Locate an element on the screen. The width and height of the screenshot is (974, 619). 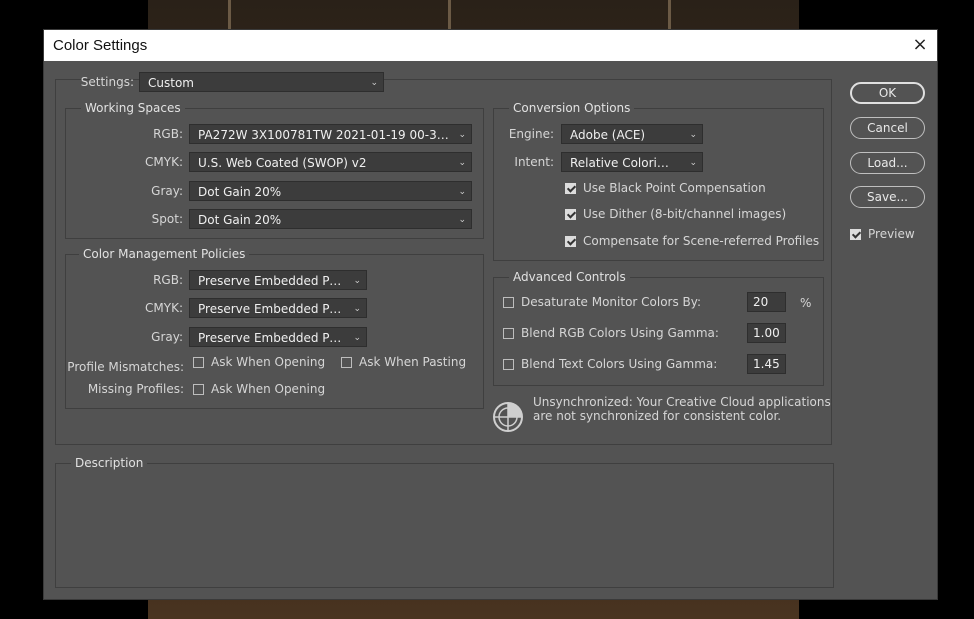
description-legend: Description is located at coordinates (109, 463).